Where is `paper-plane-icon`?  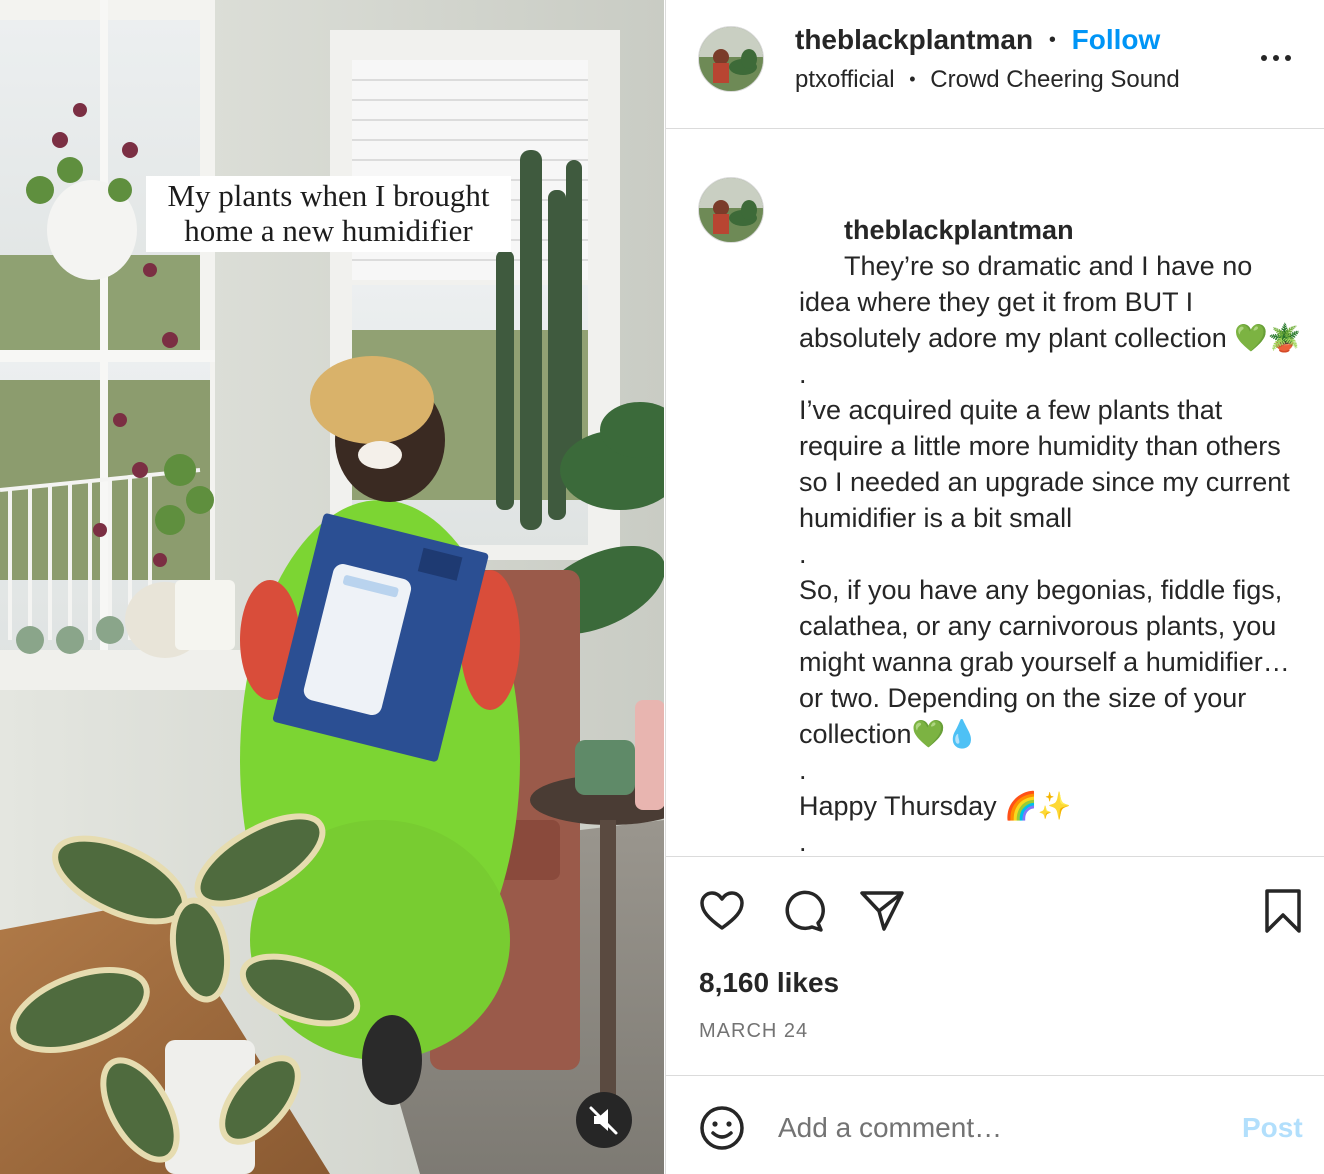
paper-plane-icon is located at coordinates (882, 911).